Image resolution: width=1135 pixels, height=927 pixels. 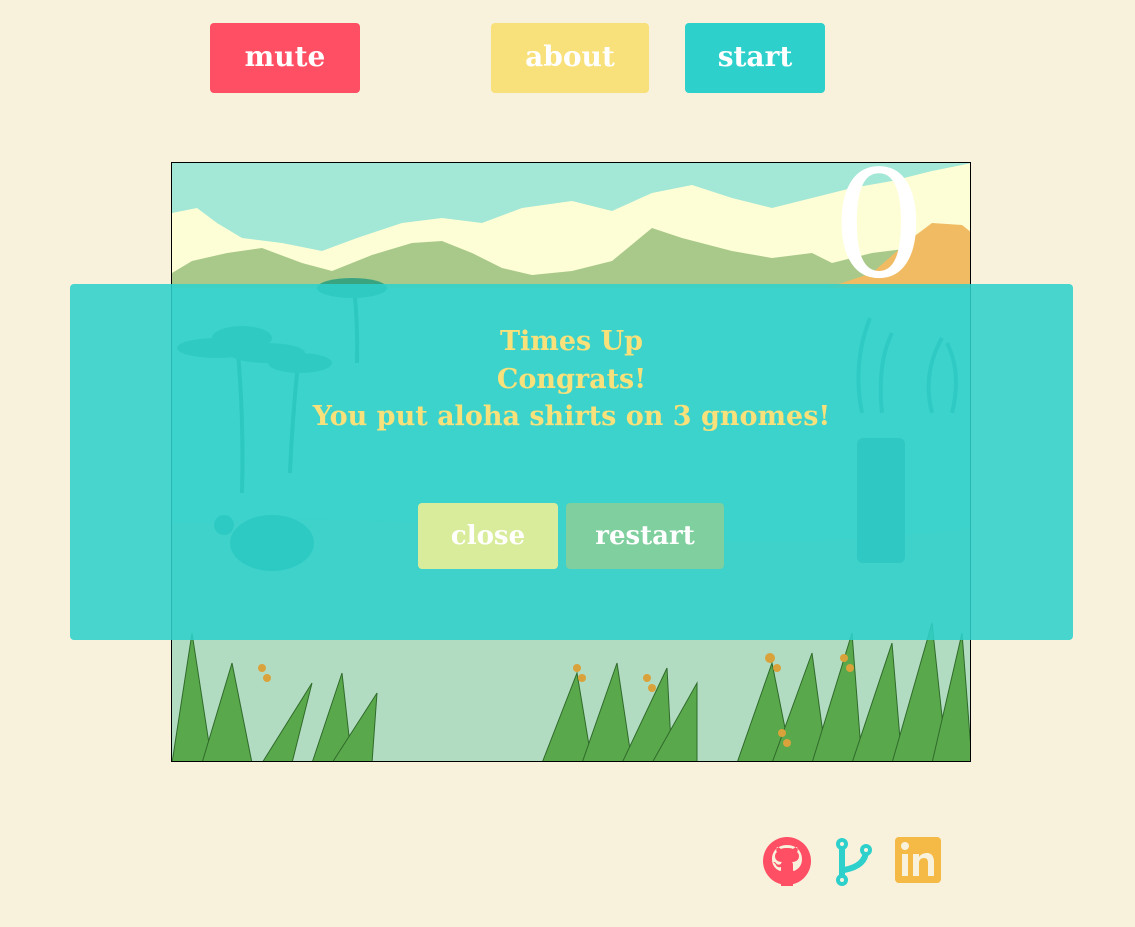 What do you see at coordinates (854, 862) in the screenshot?
I see `git-branch-icon` at bounding box center [854, 862].